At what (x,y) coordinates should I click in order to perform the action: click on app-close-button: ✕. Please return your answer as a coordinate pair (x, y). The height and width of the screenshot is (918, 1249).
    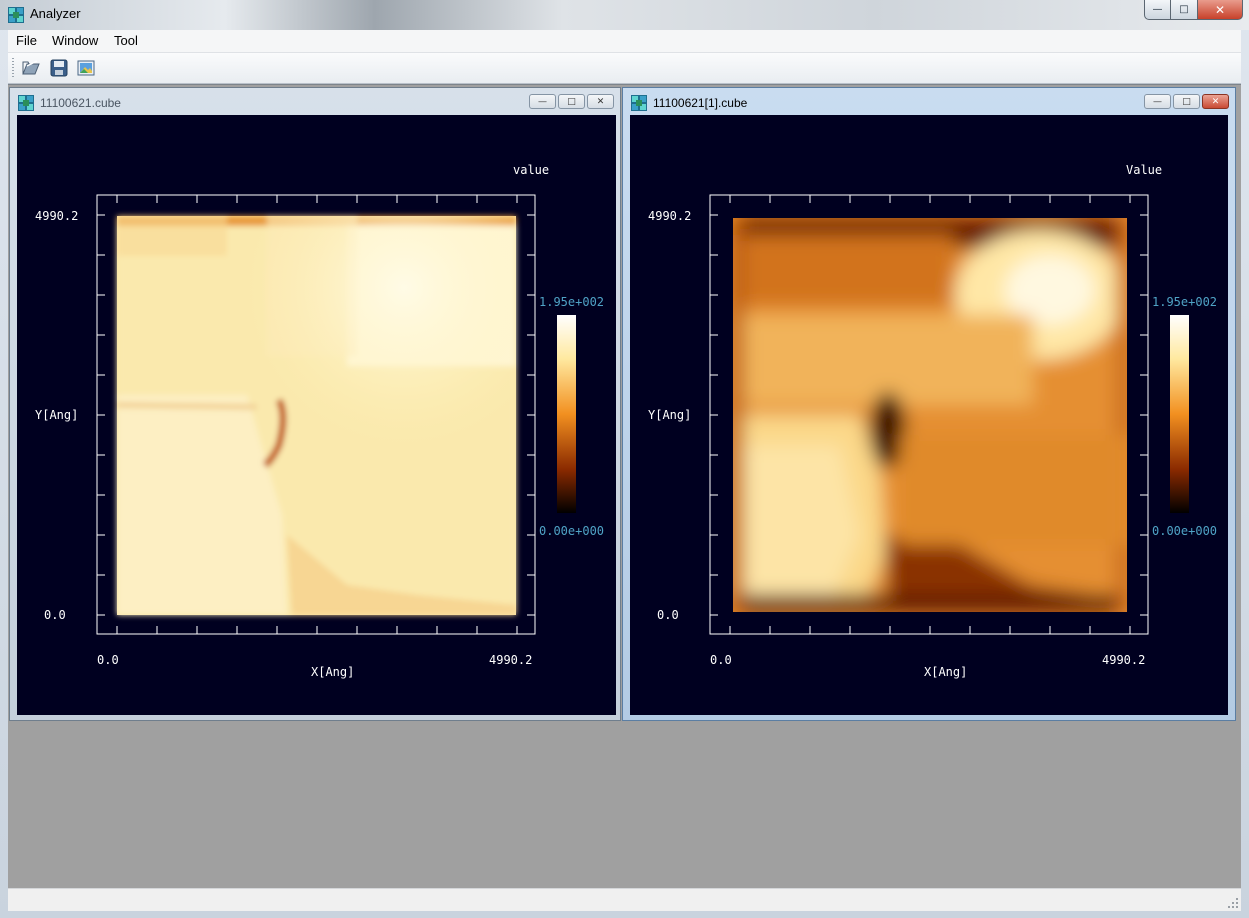
    Looking at the image, I should click on (1220, 10).